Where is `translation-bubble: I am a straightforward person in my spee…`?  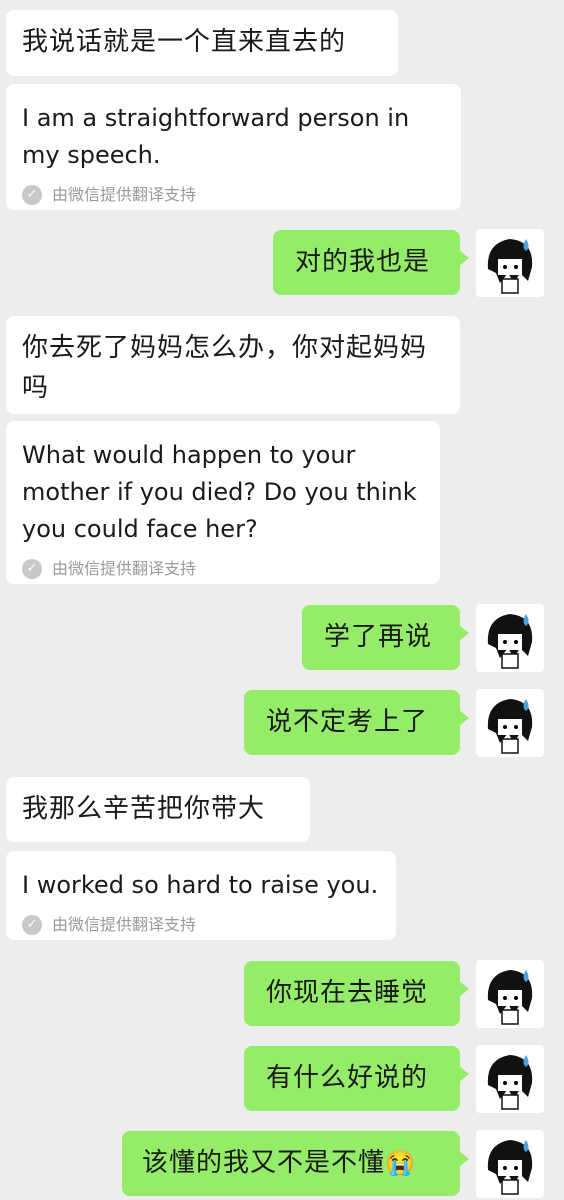 translation-bubble: I am a straightforward person in my spee… is located at coordinates (233, 147).